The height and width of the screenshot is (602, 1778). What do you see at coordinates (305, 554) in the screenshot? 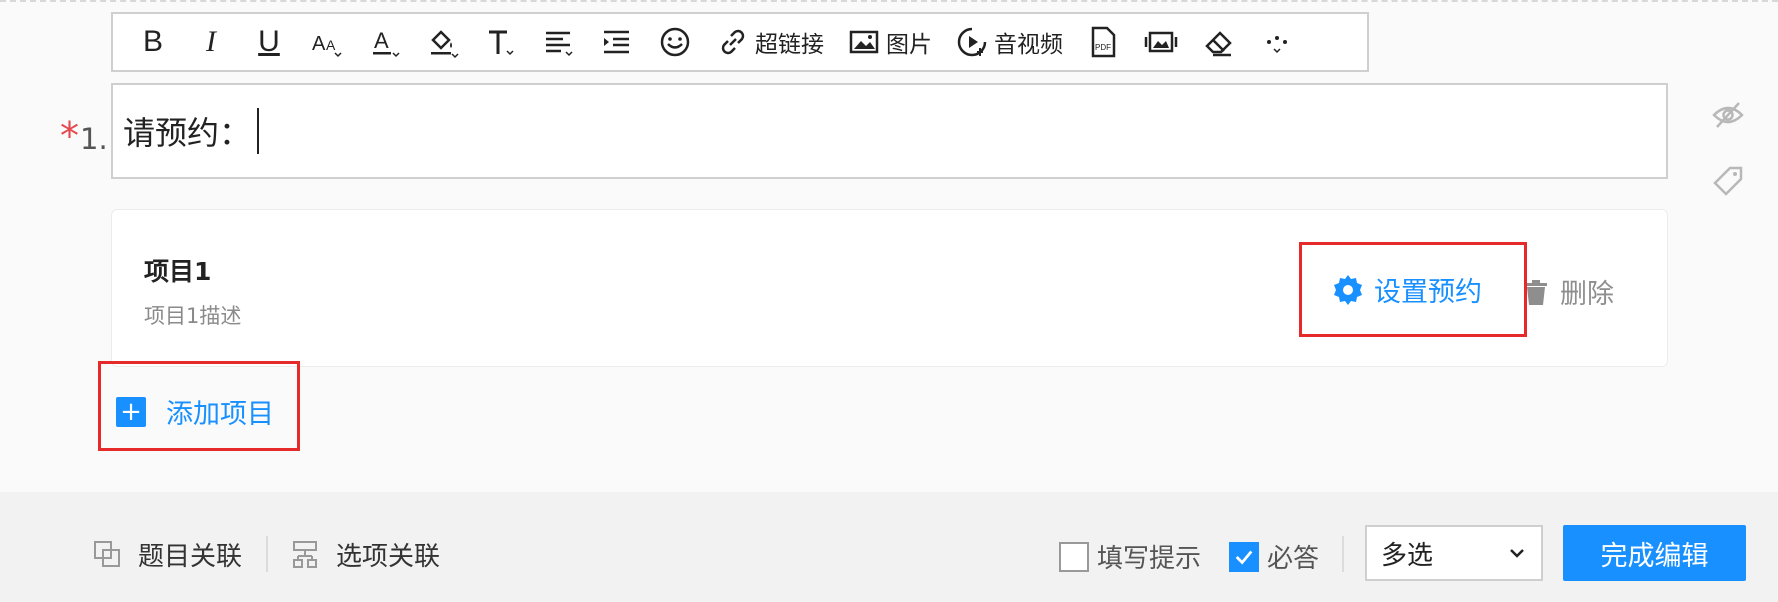
I see `tree-icon` at bounding box center [305, 554].